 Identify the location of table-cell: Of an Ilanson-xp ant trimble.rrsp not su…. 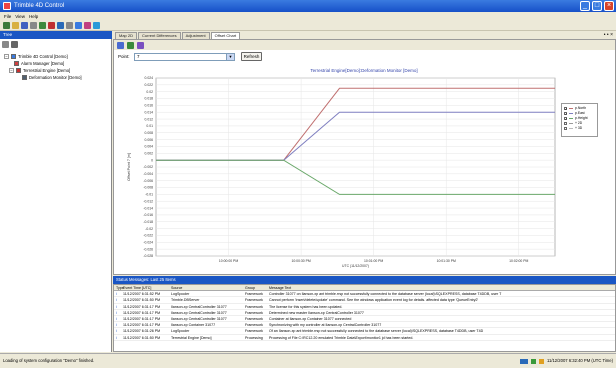
(376, 331).